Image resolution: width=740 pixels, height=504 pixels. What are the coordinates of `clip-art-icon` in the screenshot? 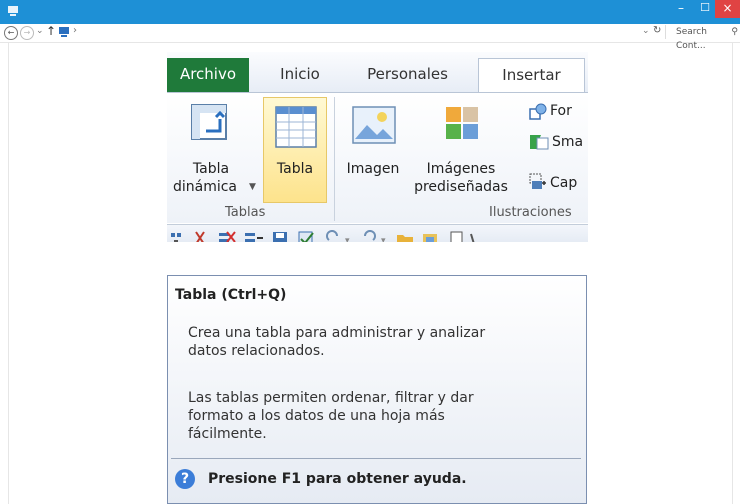 It's located at (462, 123).